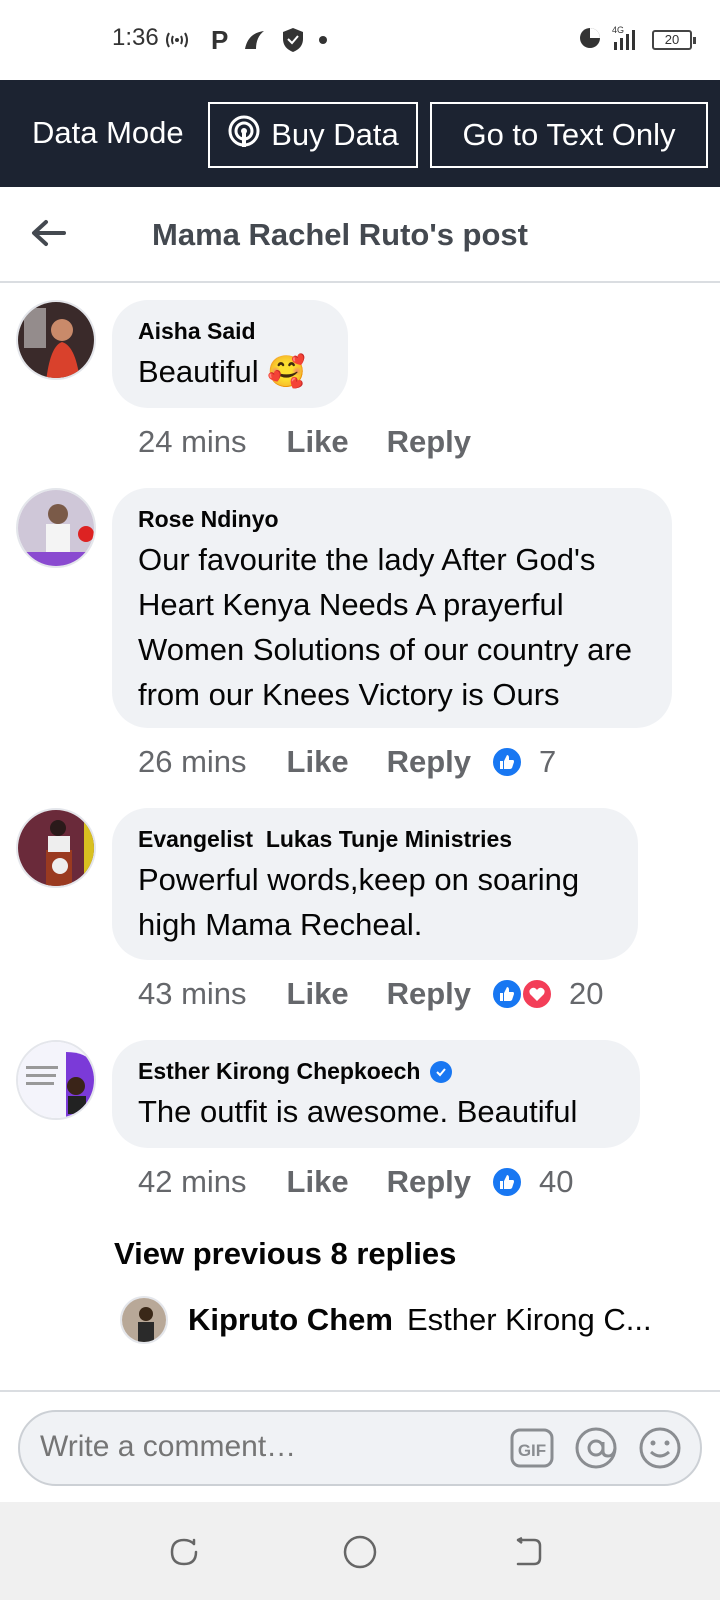  What do you see at coordinates (177, 40) in the screenshot?
I see `hotspot-icon` at bounding box center [177, 40].